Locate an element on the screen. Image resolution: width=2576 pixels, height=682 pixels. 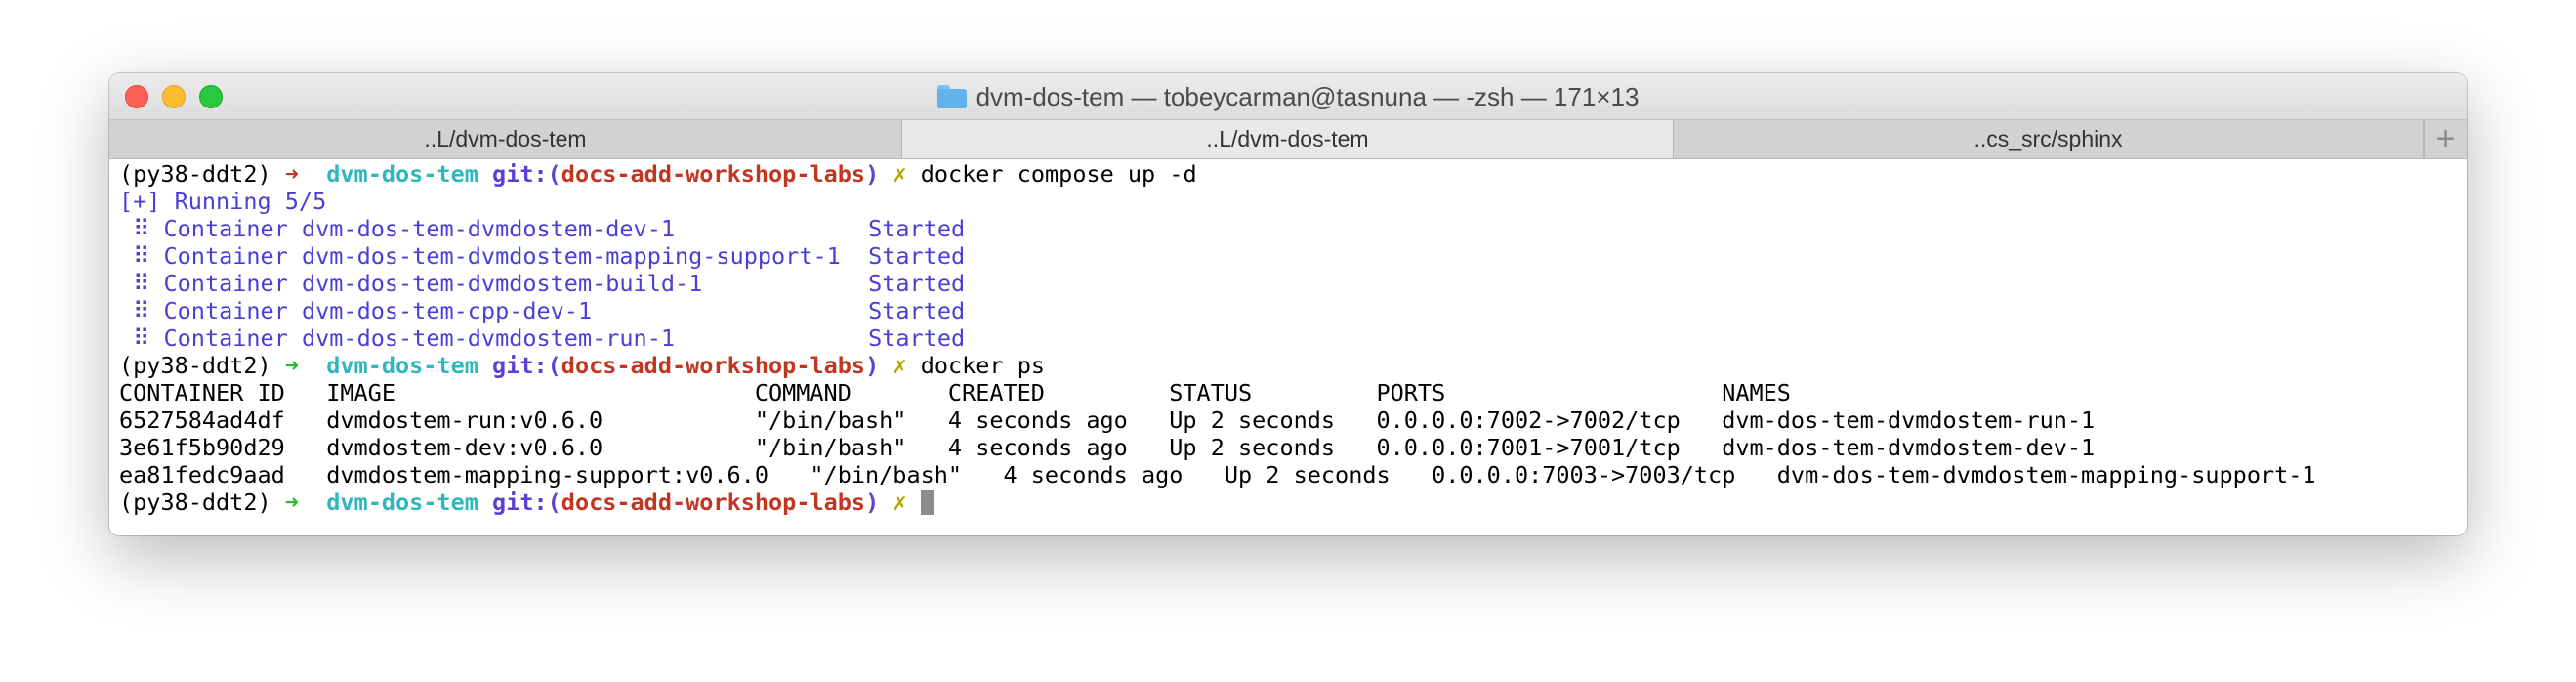
command-text: docker ps is located at coordinates (983, 365).